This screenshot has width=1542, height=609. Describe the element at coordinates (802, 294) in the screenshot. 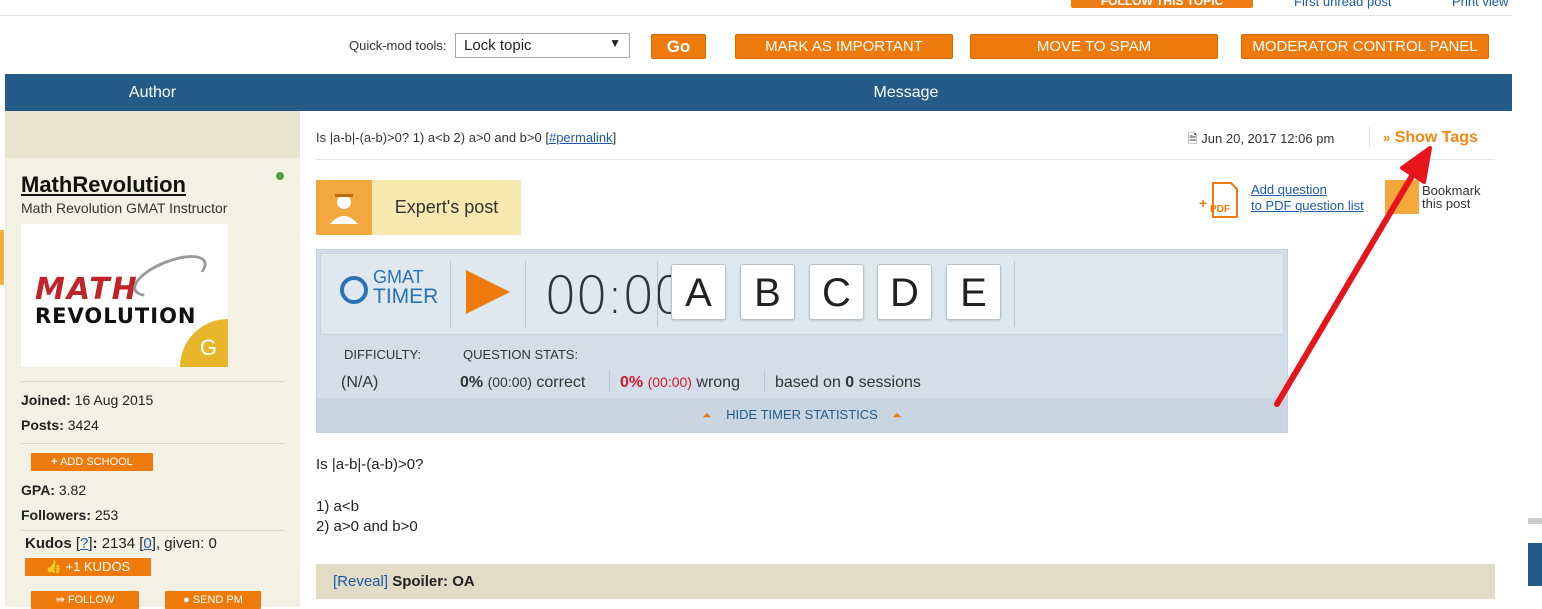

I see `timer-controls` at that location.